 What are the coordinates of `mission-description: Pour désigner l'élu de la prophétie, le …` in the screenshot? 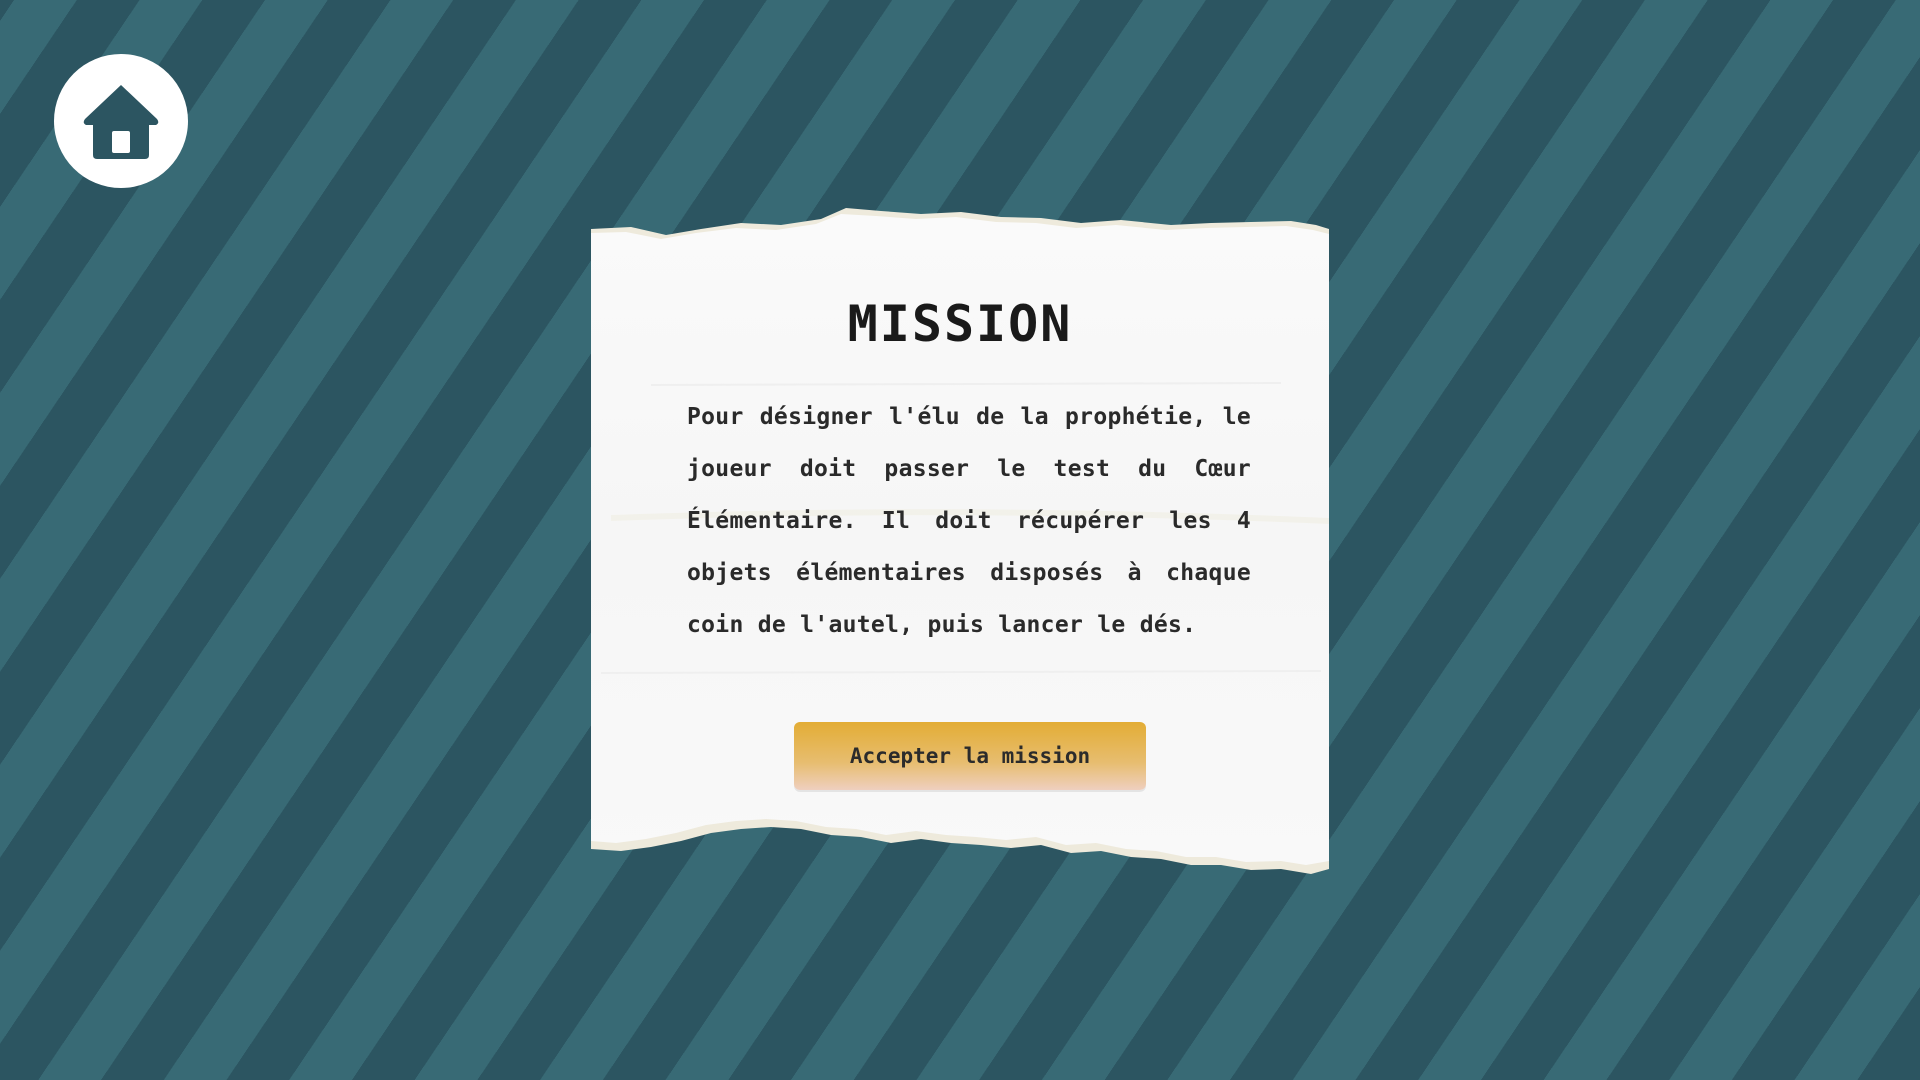 It's located at (969, 521).